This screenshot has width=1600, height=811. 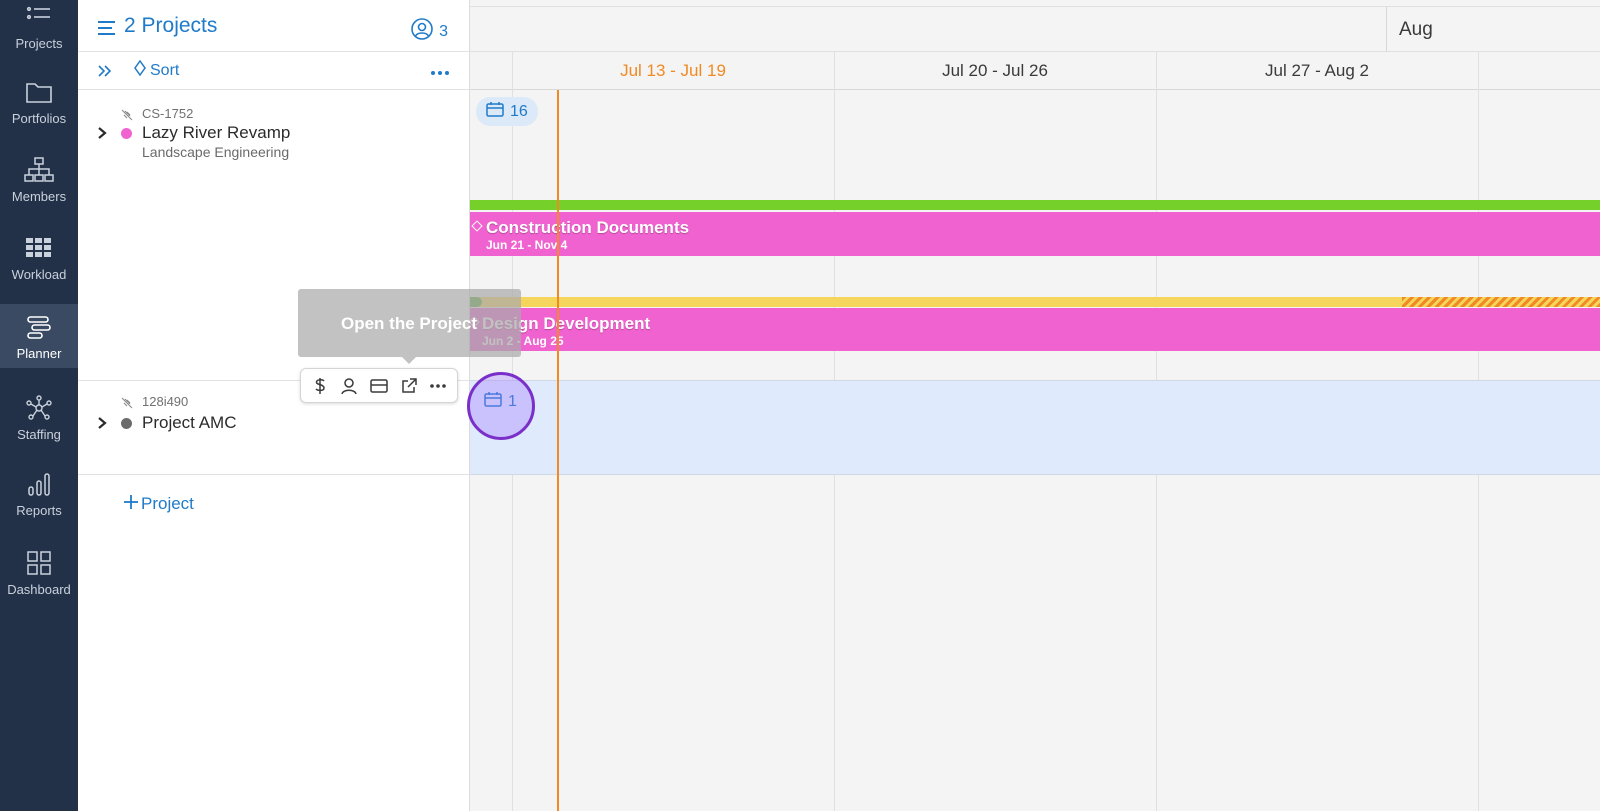 What do you see at coordinates (320, 386) in the screenshot?
I see `budget-dollar-icon` at bounding box center [320, 386].